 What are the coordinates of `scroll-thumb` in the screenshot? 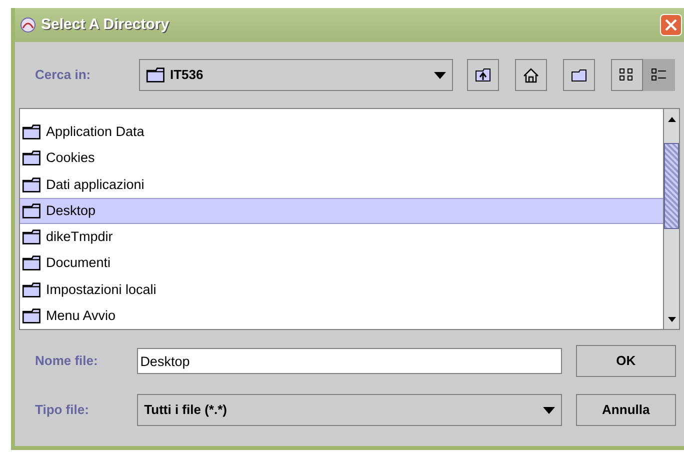 It's located at (671, 186).